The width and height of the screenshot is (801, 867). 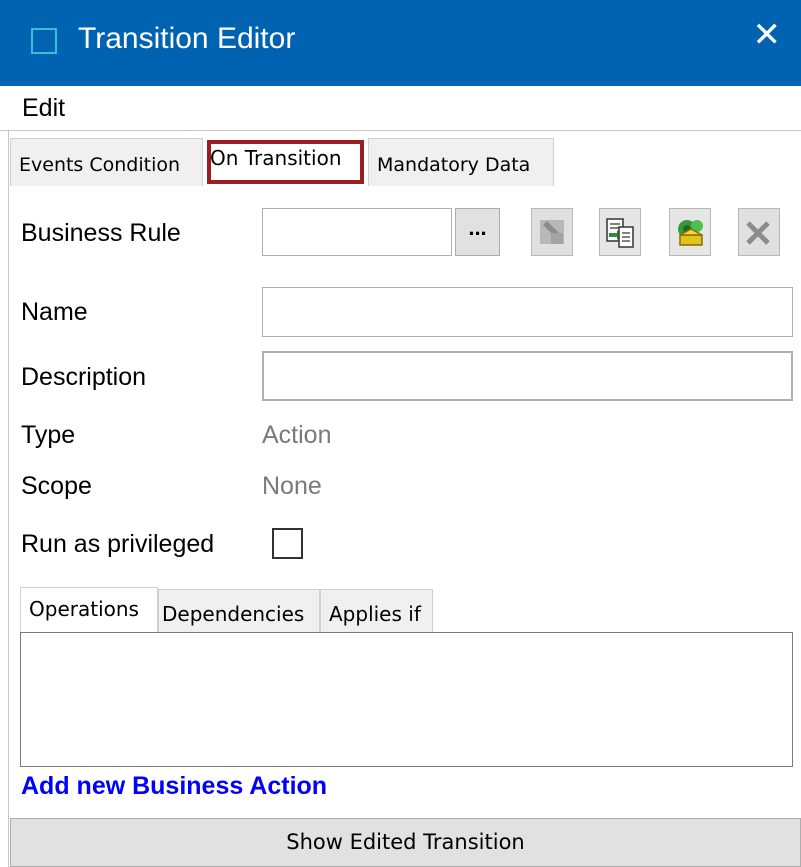 What do you see at coordinates (527, 376) in the screenshot?
I see `description-input` at bounding box center [527, 376].